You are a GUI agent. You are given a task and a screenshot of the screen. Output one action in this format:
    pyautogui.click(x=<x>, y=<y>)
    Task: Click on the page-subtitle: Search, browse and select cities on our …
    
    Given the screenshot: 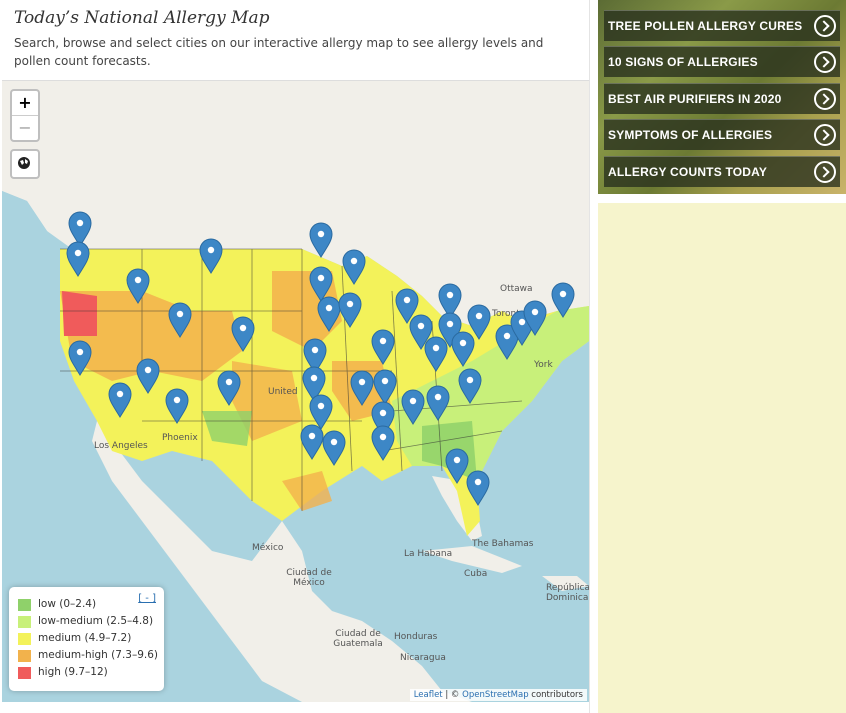 What is the action you would take?
    pyautogui.click(x=279, y=52)
    